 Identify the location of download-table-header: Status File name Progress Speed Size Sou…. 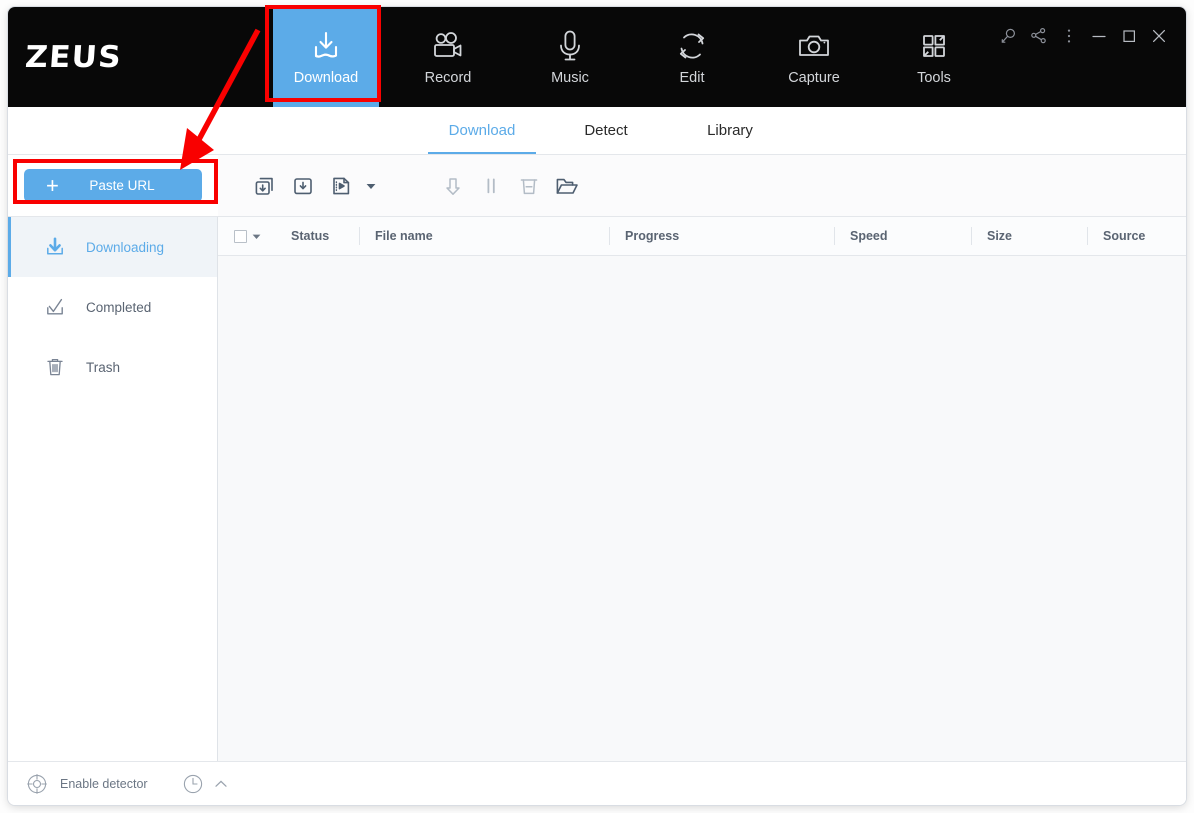
(702, 236).